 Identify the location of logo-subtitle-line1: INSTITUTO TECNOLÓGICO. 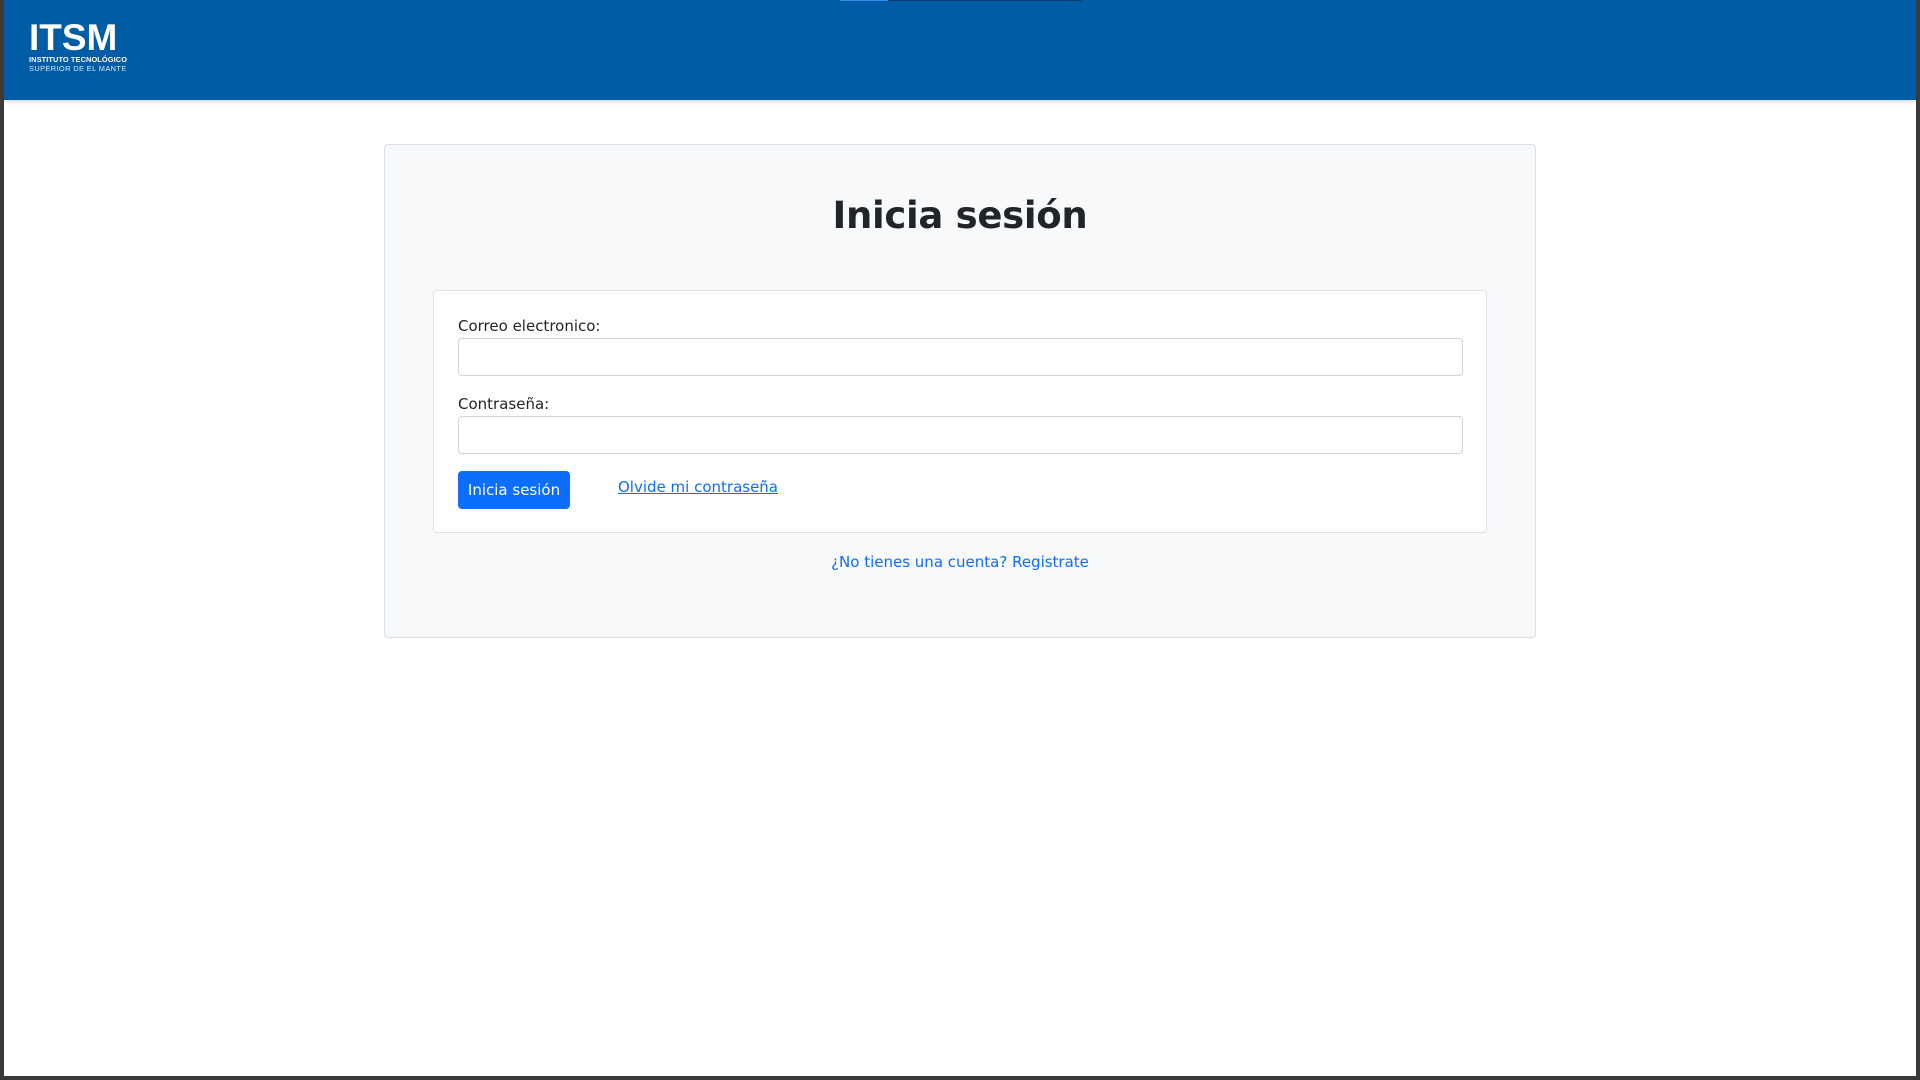
(78, 59).